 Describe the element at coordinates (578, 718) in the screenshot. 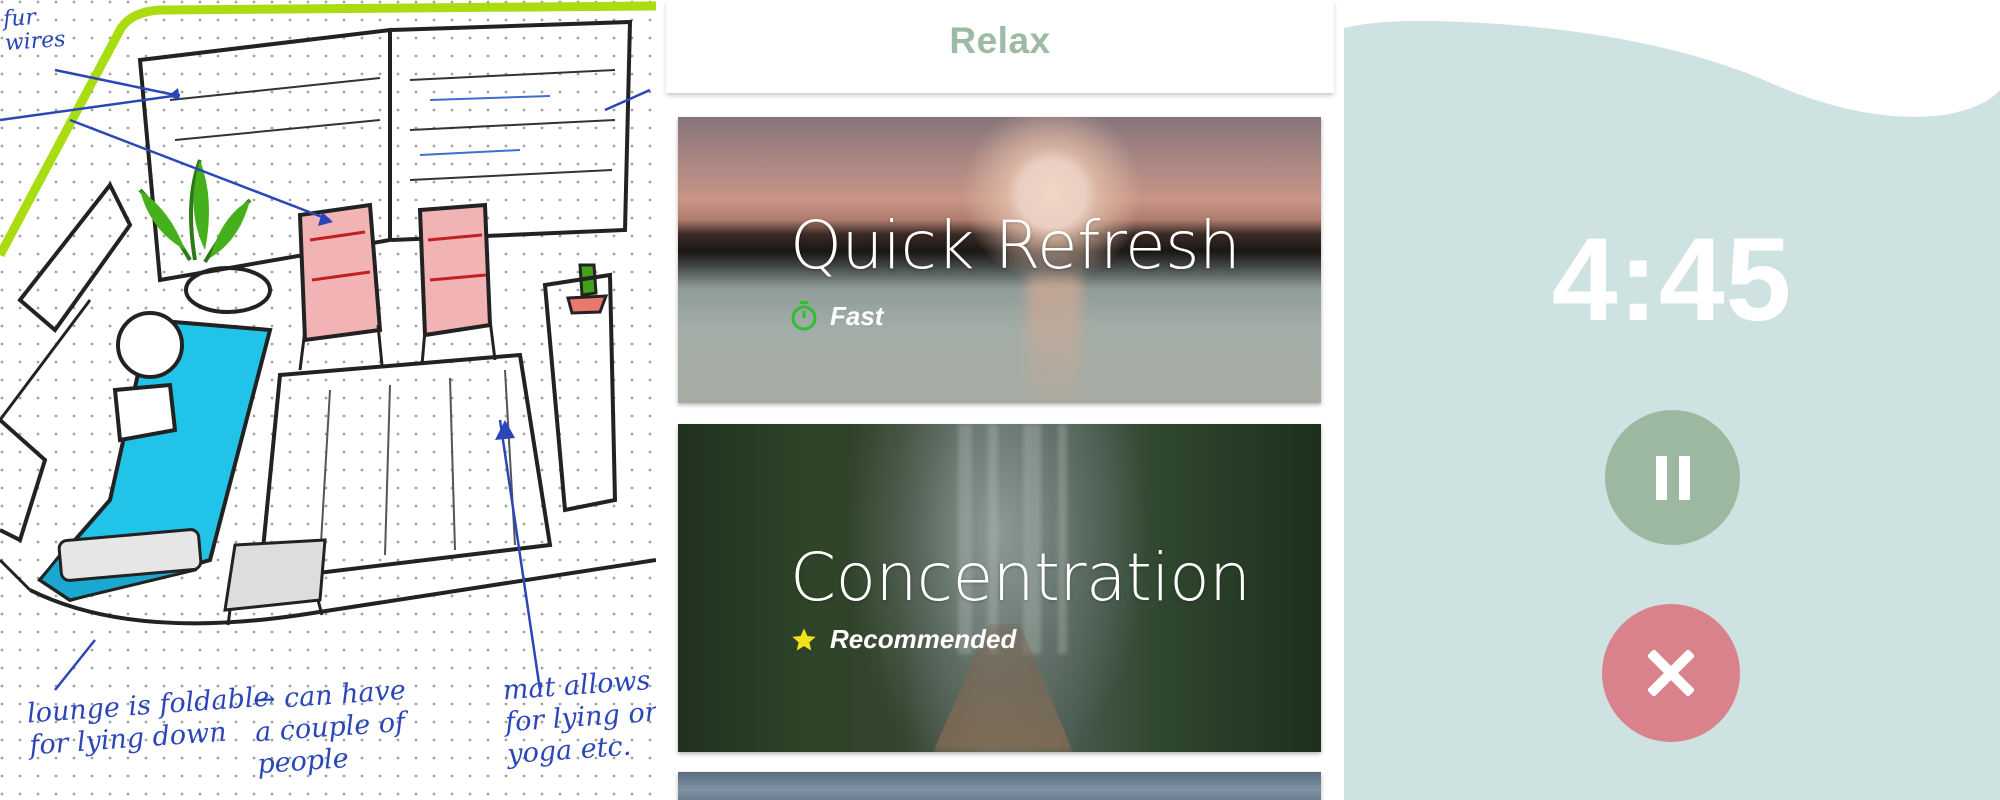

I see `sketch-note-mat: mat allows for lying or yoga etc.` at that location.